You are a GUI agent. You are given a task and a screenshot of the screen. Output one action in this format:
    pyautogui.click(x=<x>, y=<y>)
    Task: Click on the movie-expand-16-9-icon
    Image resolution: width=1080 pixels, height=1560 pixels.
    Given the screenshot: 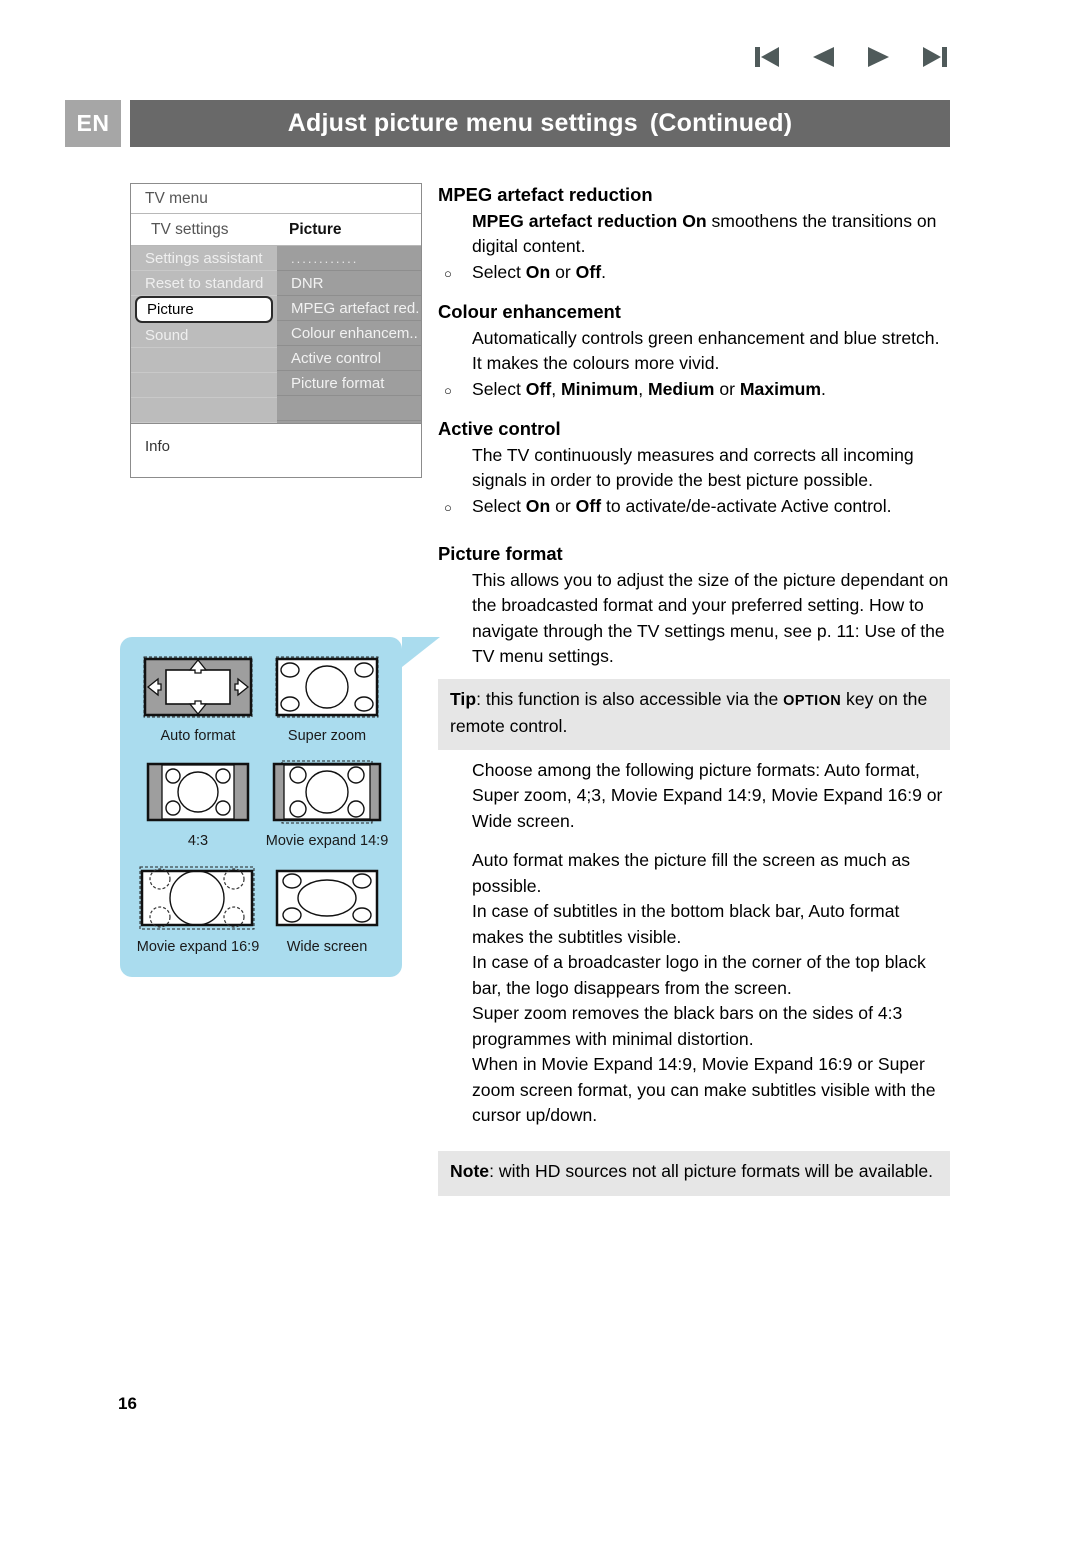 What is the action you would take?
    pyautogui.click(x=197, y=898)
    